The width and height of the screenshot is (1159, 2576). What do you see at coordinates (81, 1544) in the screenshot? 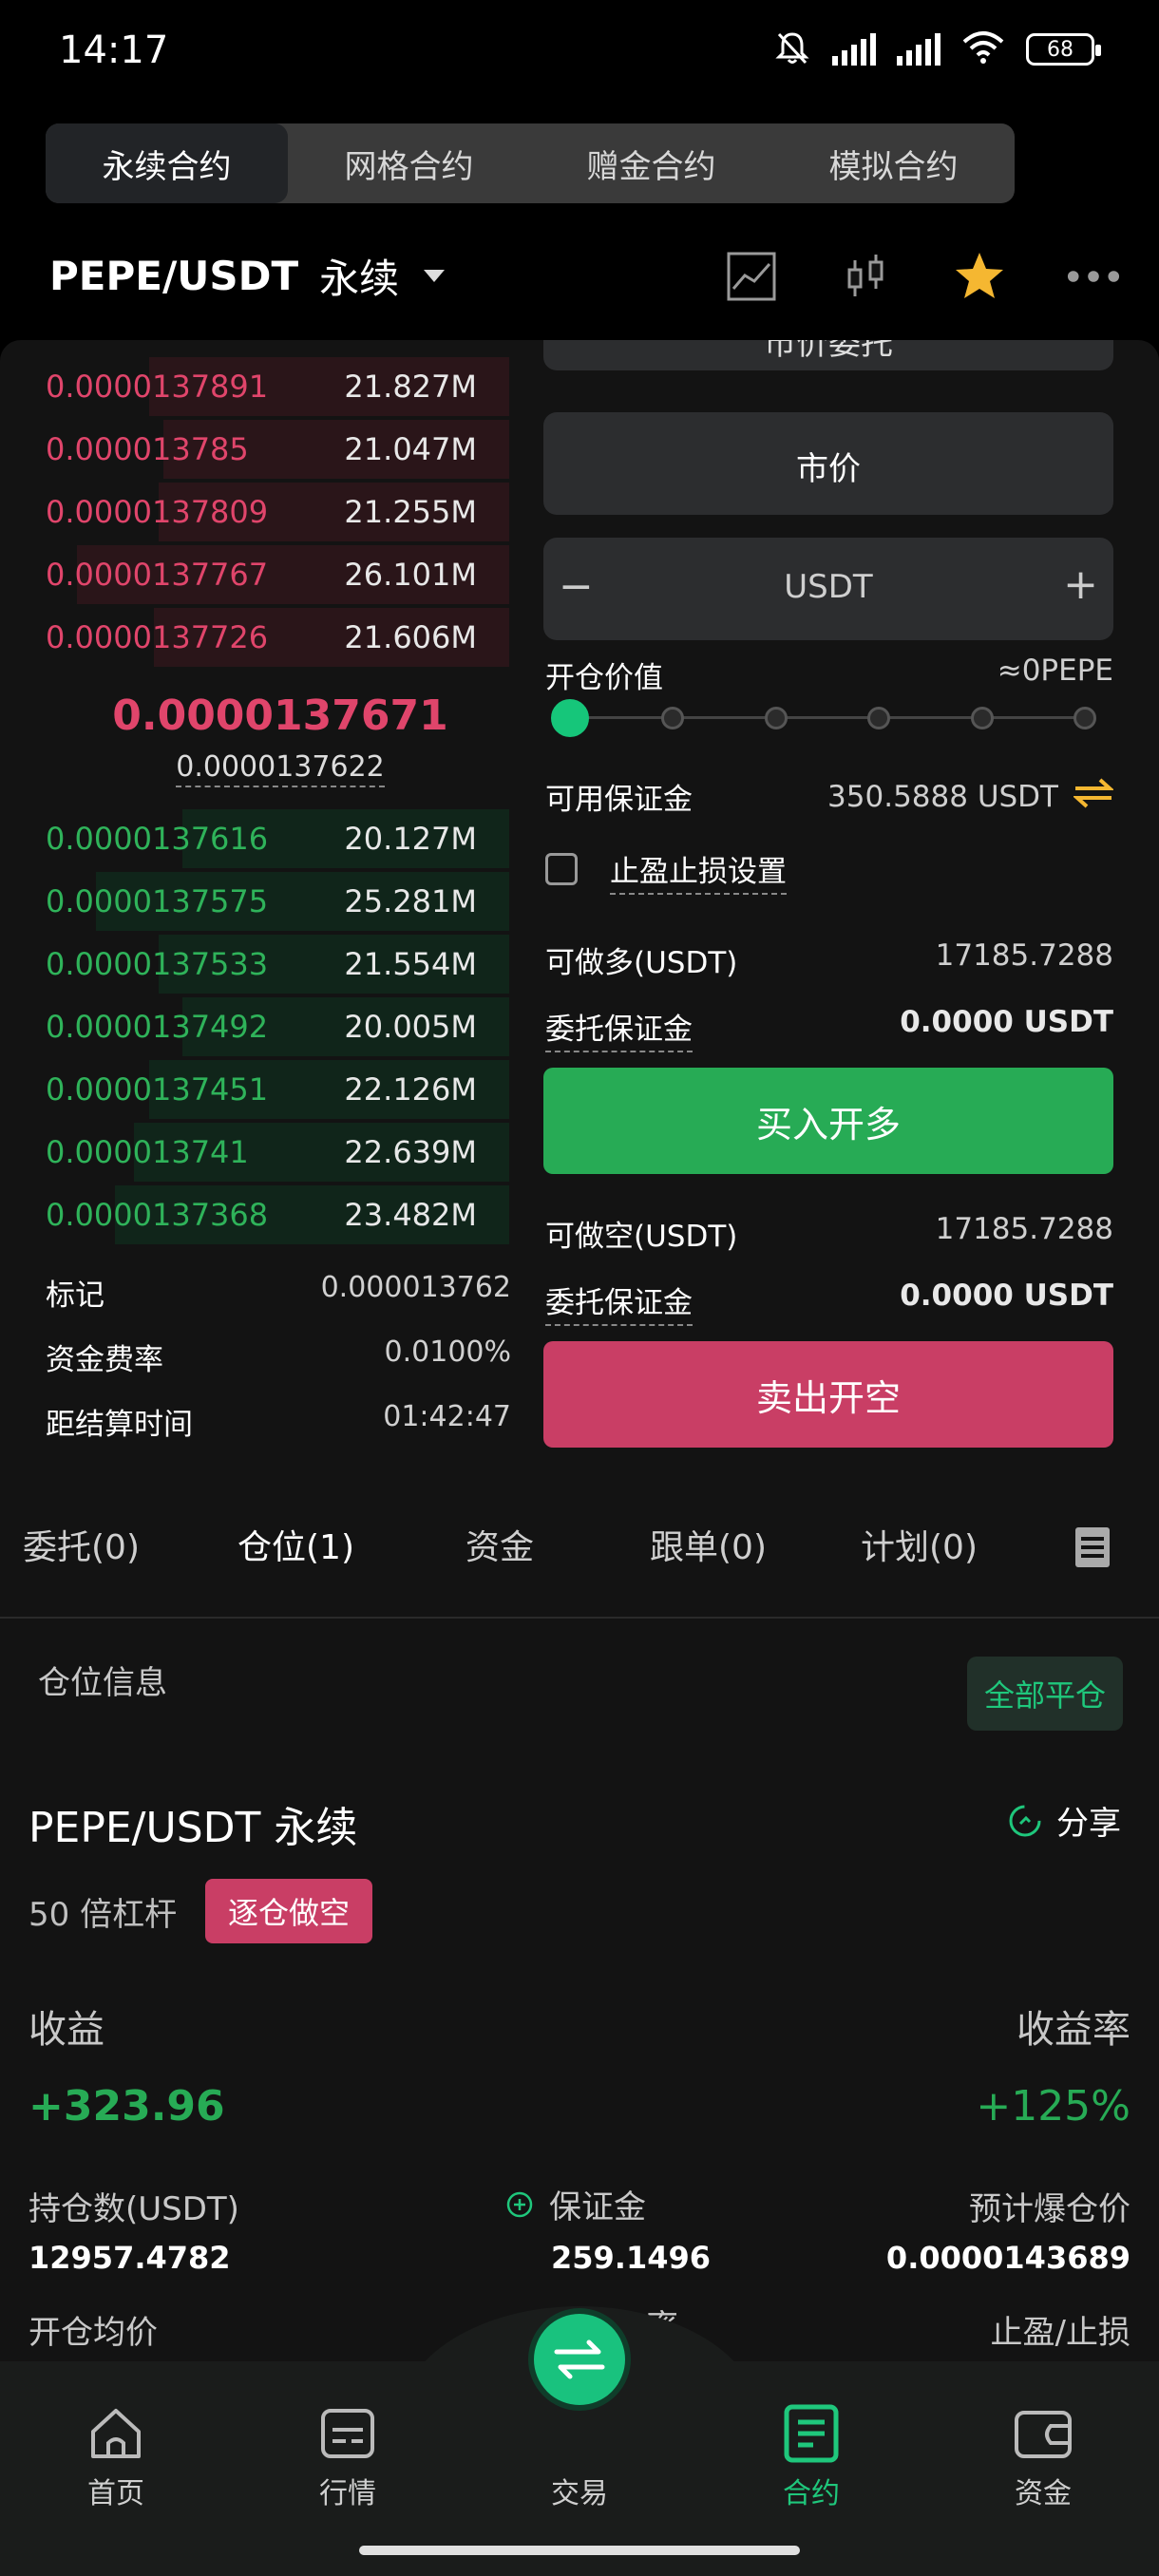
I see `tab-orders: 委托(0)` at bounding box center [81, 1544].